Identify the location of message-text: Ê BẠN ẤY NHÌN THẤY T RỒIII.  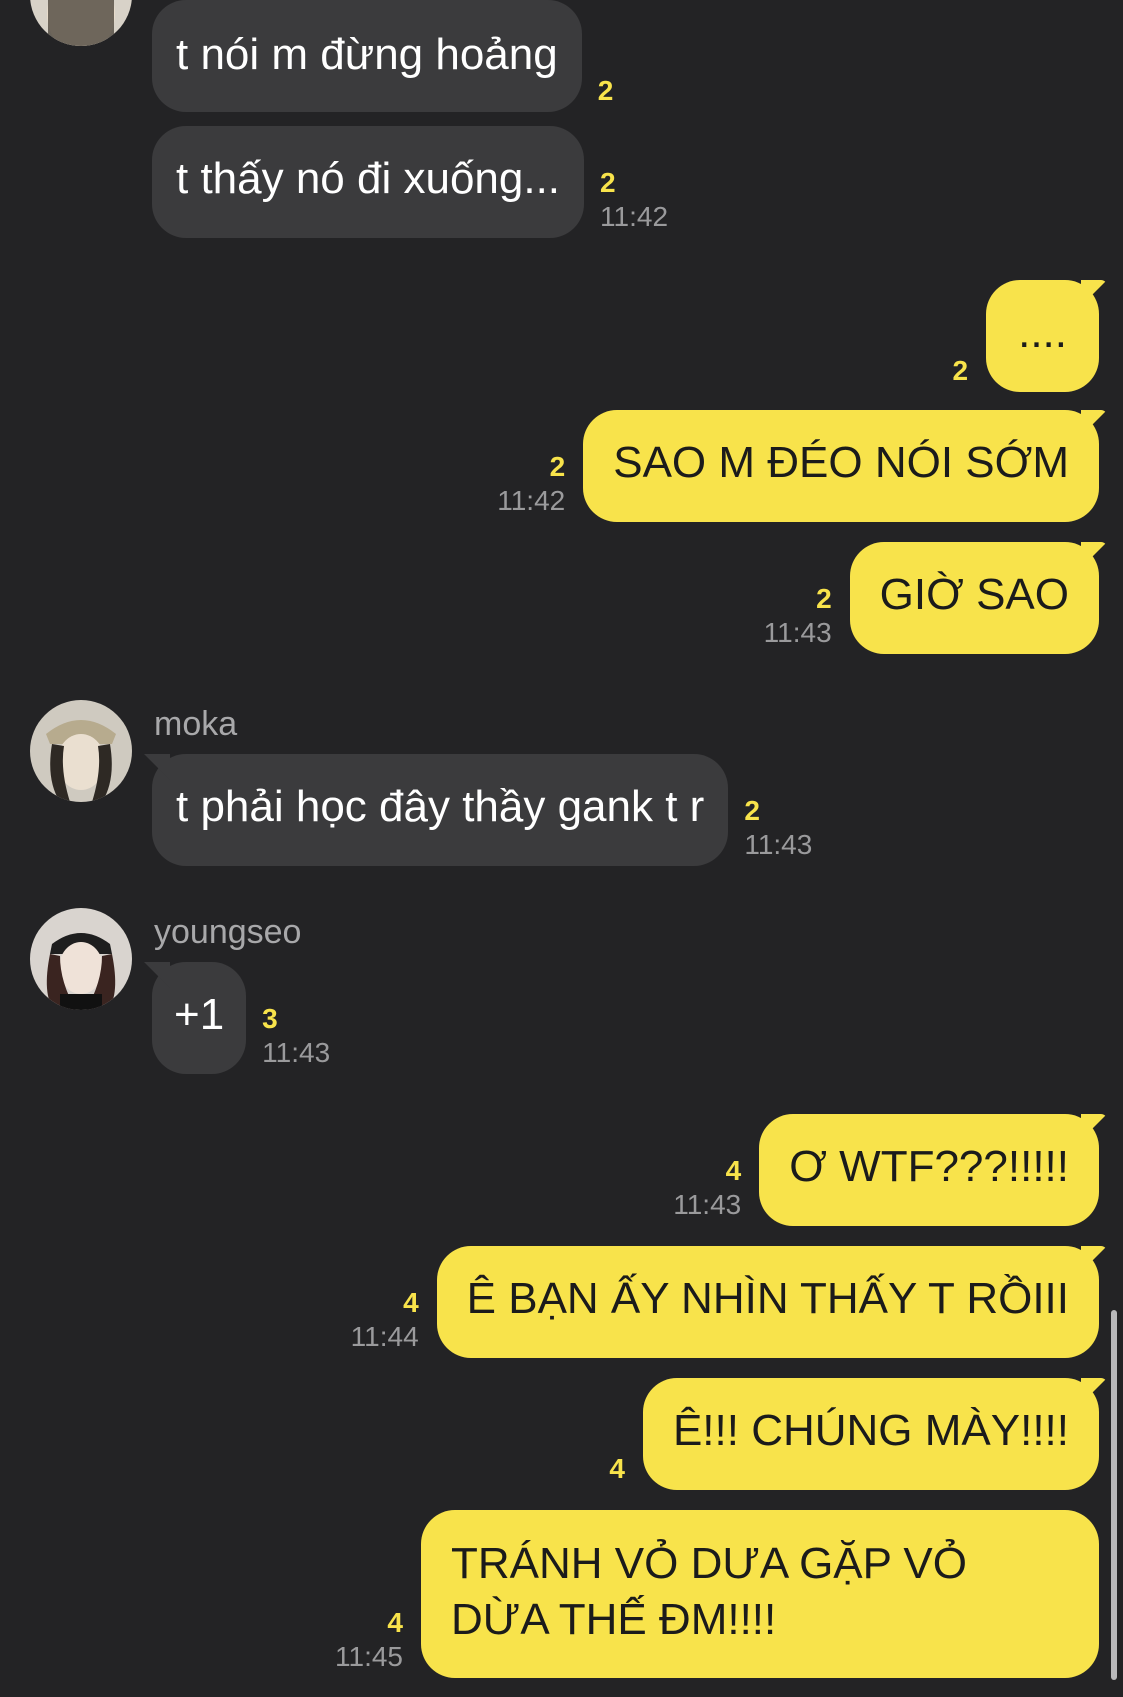
(767, 1298).